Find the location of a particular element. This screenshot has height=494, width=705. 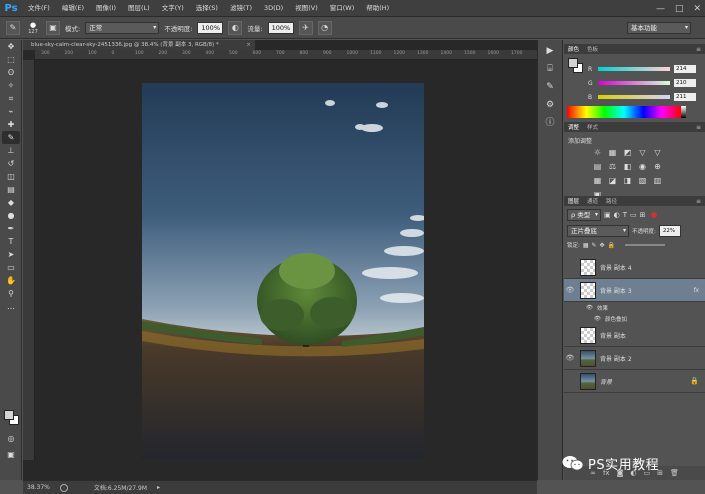

tab-close-icon: × is located at coordinates (248, 45).